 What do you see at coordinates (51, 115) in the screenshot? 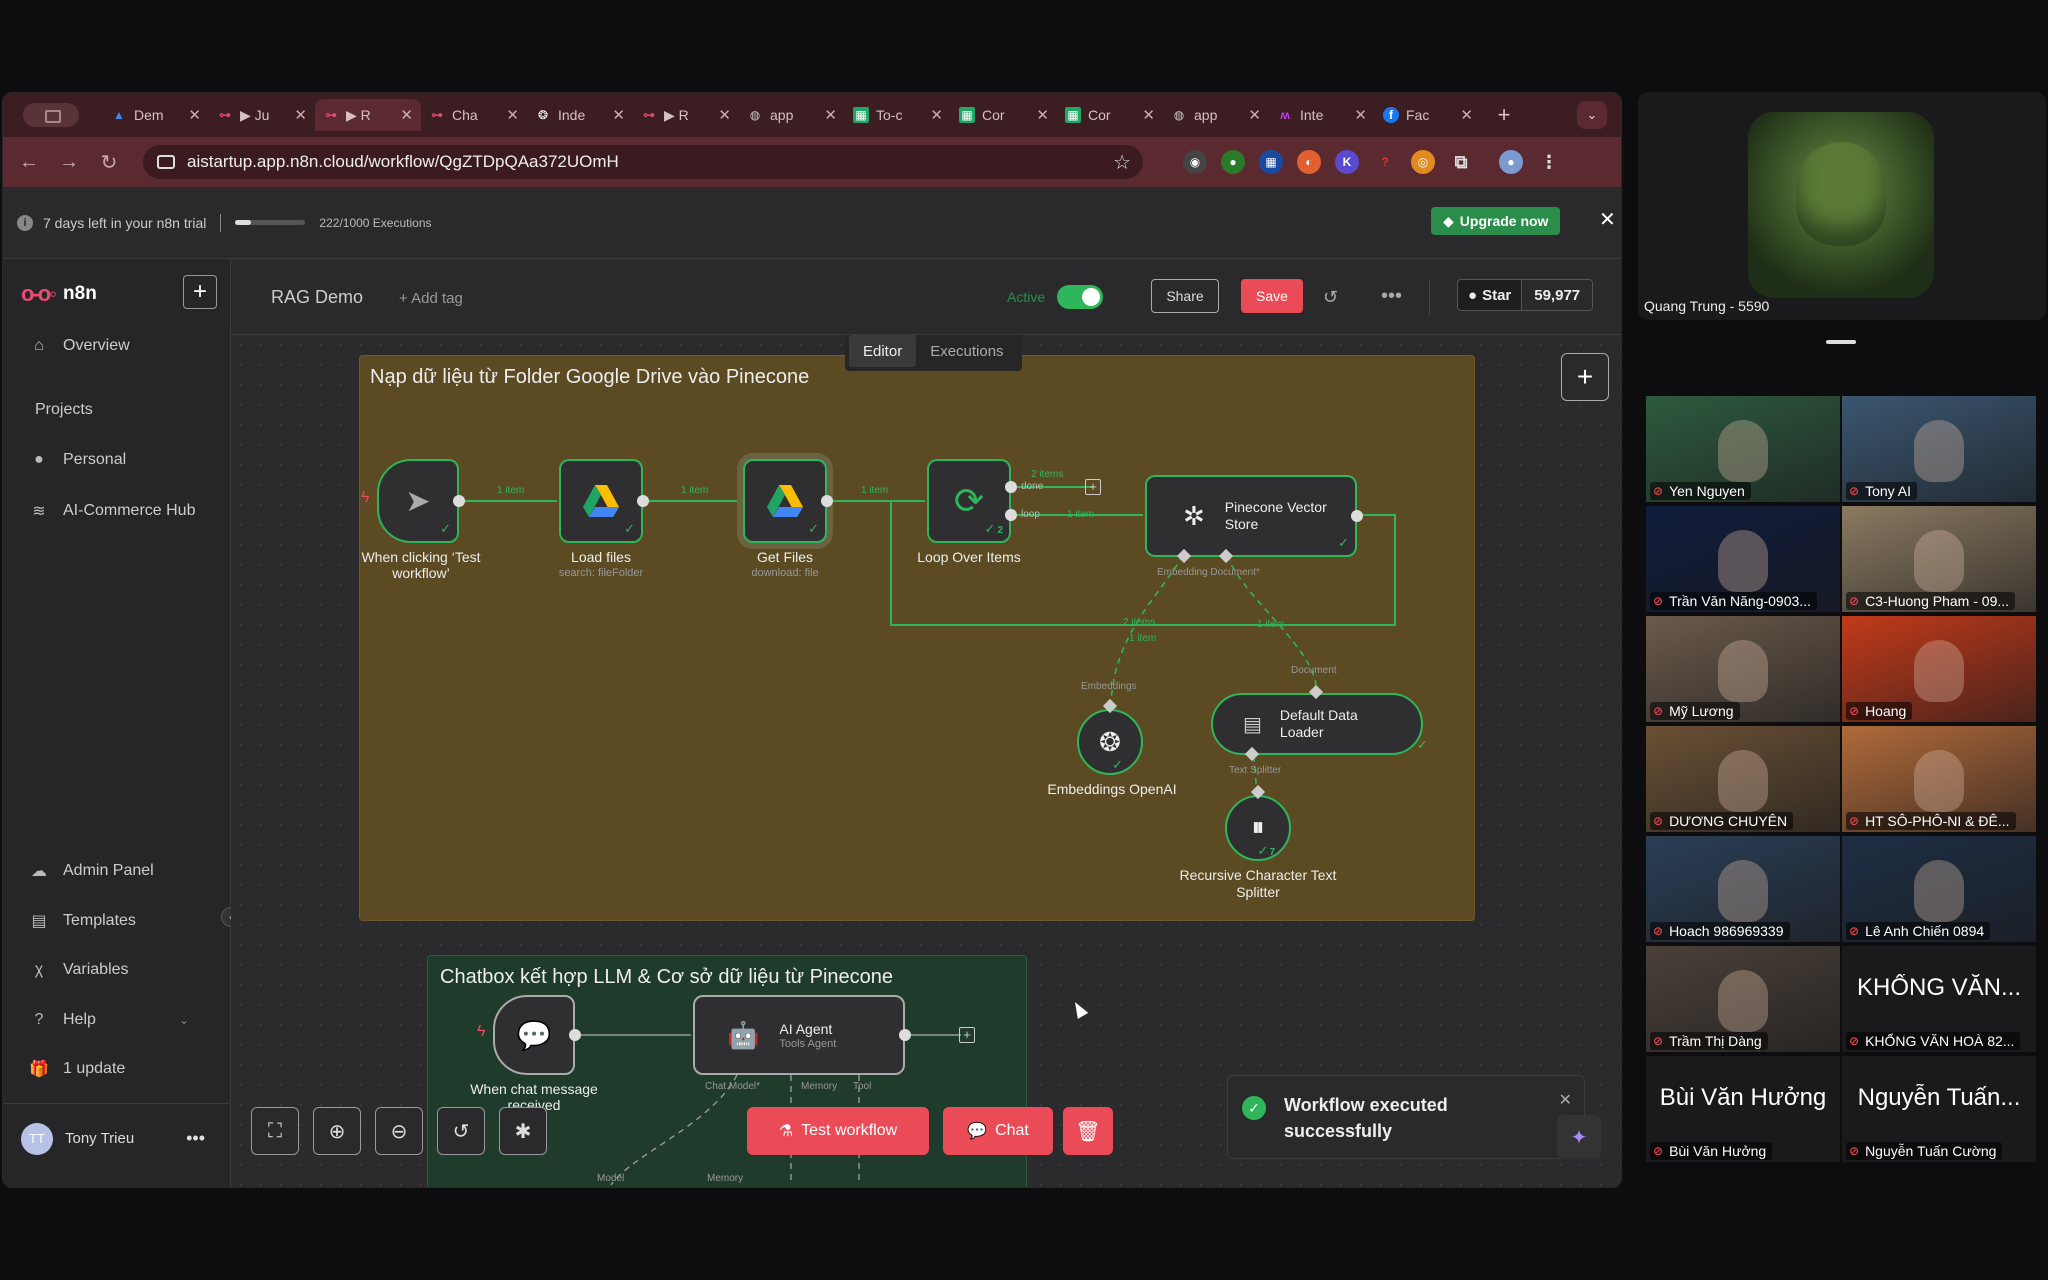
I see `tab-search-button` at bounding box center [51, 115].